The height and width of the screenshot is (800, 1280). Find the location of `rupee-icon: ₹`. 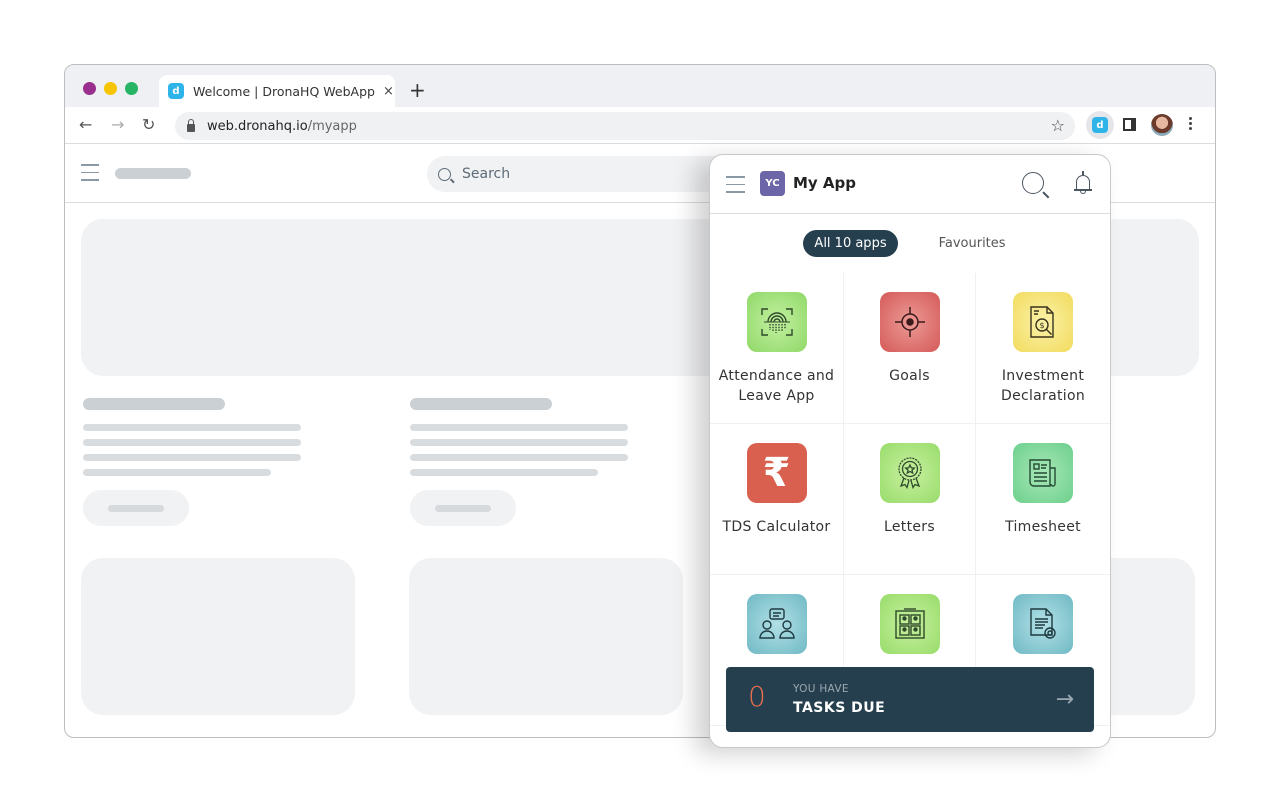

rupee-icon: ₹ is located at coordinates (776, 473).